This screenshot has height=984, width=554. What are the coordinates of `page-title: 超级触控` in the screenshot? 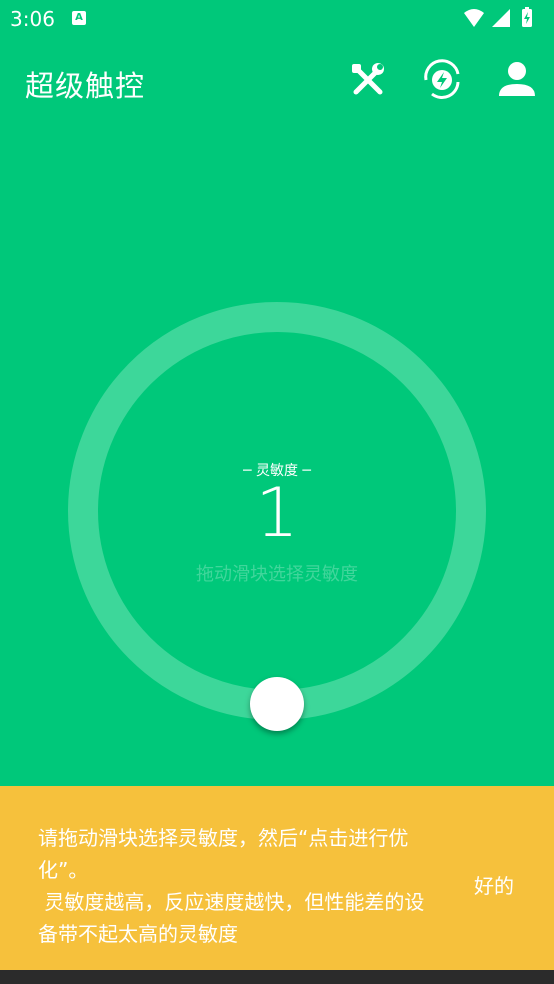 It's located at (85, 86).